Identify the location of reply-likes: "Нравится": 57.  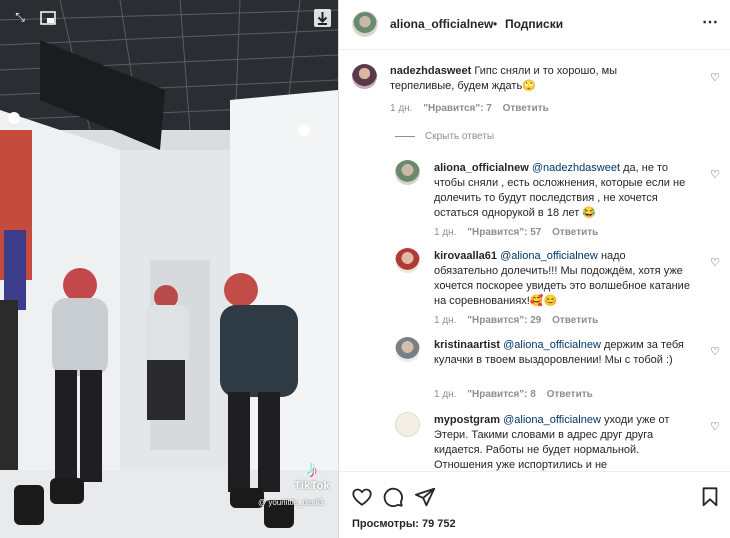
(504, 232).